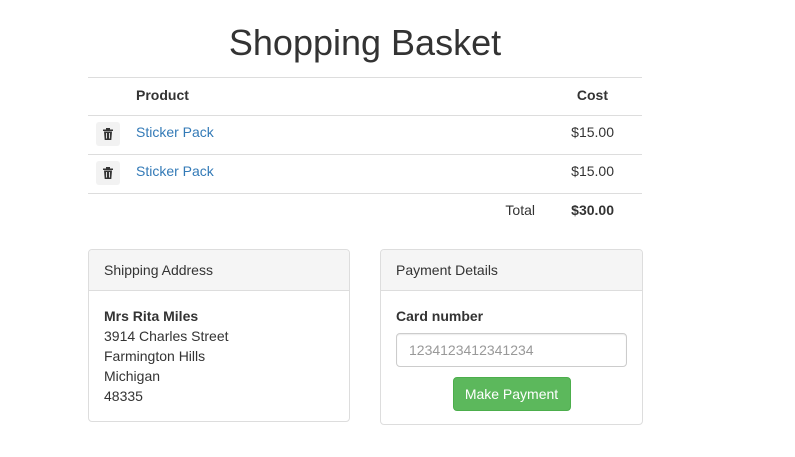 This screenshot has width=795, height=457. I want to click on column-header-product: Product, so click(162, 95).